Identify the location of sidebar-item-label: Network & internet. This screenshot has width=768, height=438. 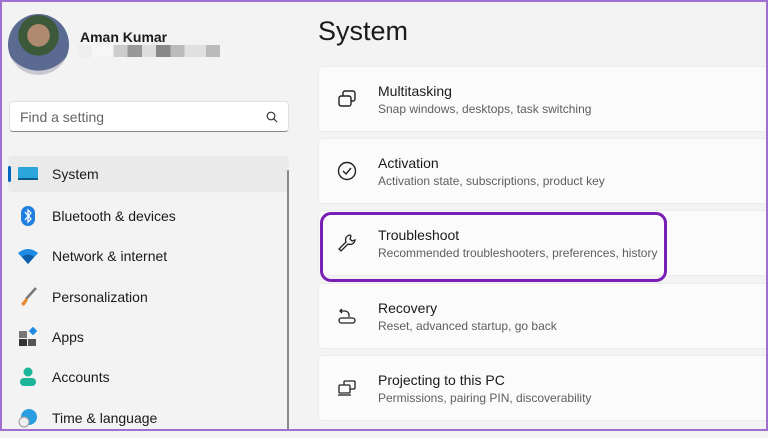
(110, 256).